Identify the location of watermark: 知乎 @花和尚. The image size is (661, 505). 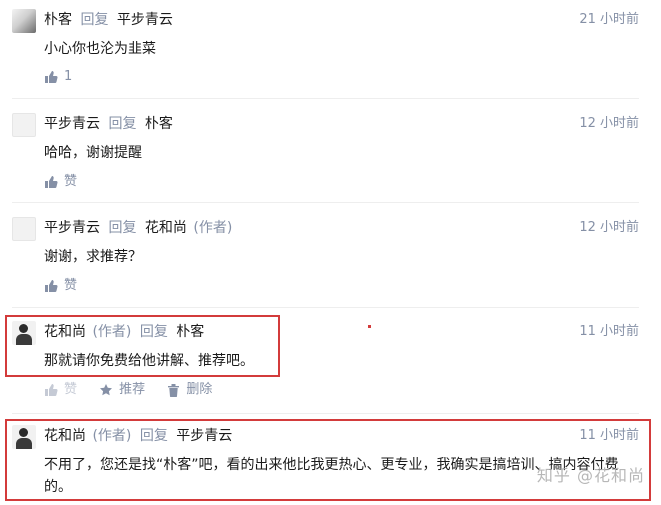
(590, 475).